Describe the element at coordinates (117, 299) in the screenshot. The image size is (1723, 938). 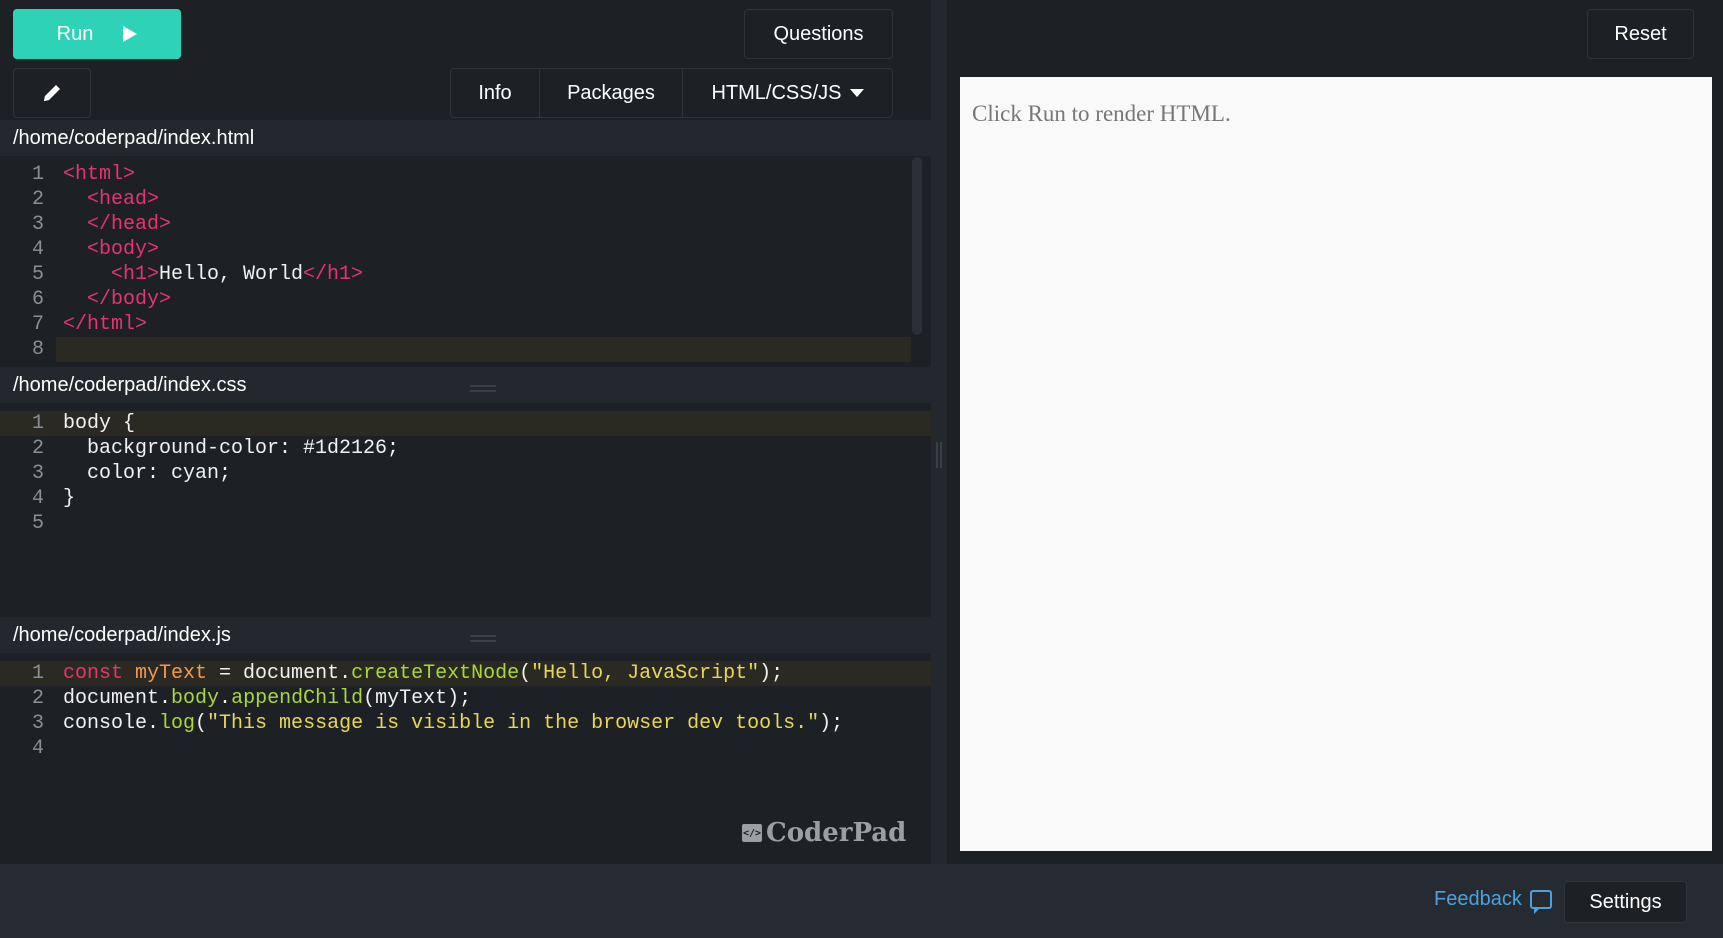
I see `code-line: </body>` at that location.